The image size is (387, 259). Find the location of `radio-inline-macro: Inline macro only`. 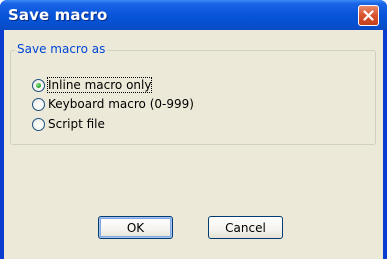

radio-inline-macro: Inline macro only is located at coordinates (92, 85).